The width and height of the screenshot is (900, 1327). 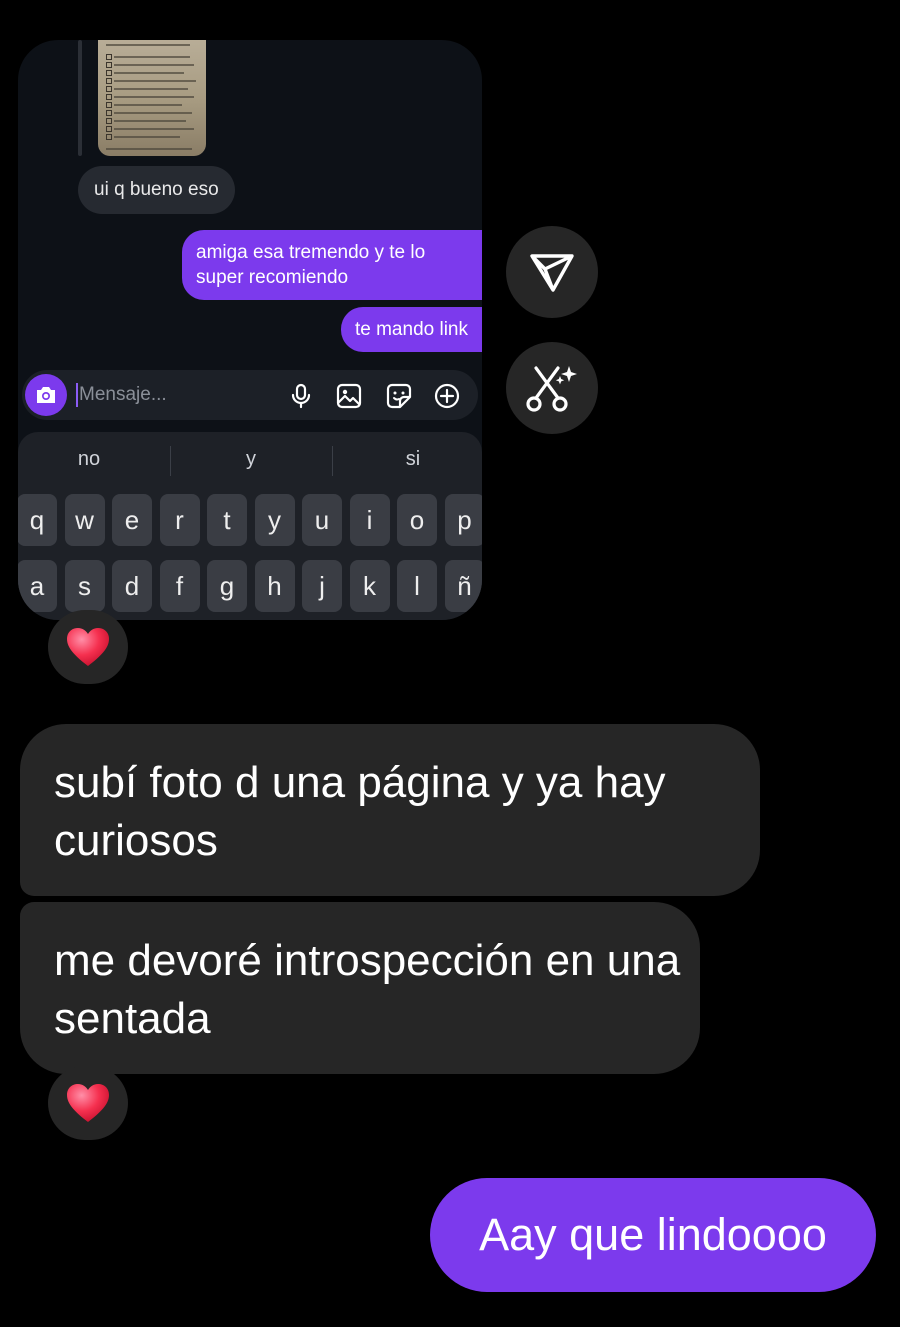 I want to click on ai-edit-button, so click(x=552, y=388).